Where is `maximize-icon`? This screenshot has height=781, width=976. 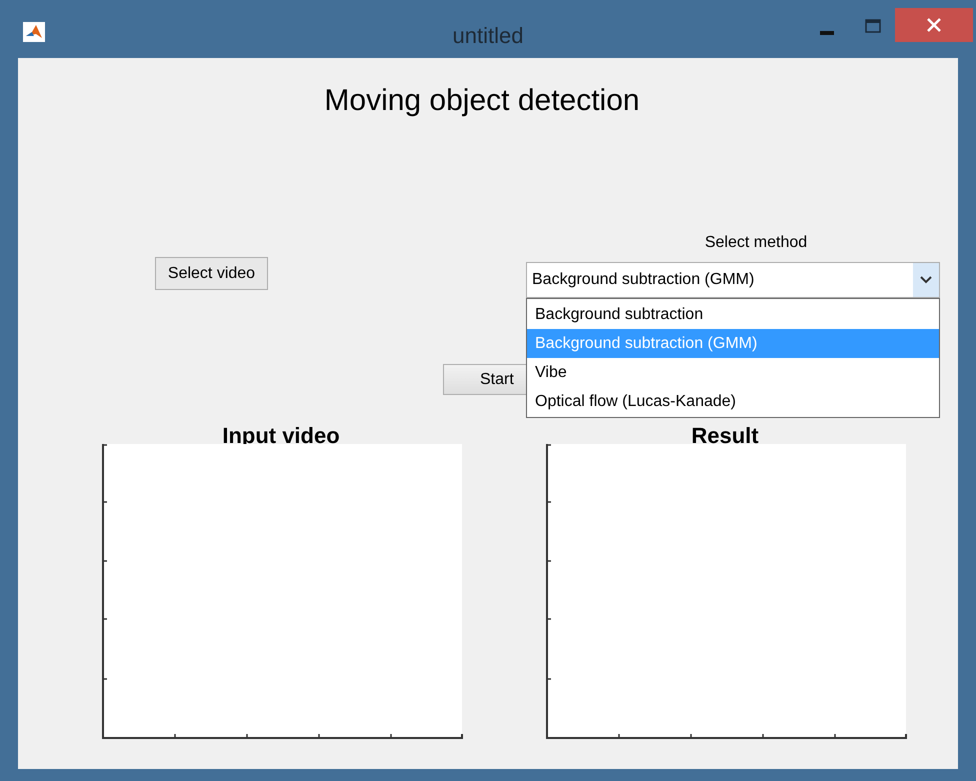
maximize-icon is located at coordinates (873, 26).